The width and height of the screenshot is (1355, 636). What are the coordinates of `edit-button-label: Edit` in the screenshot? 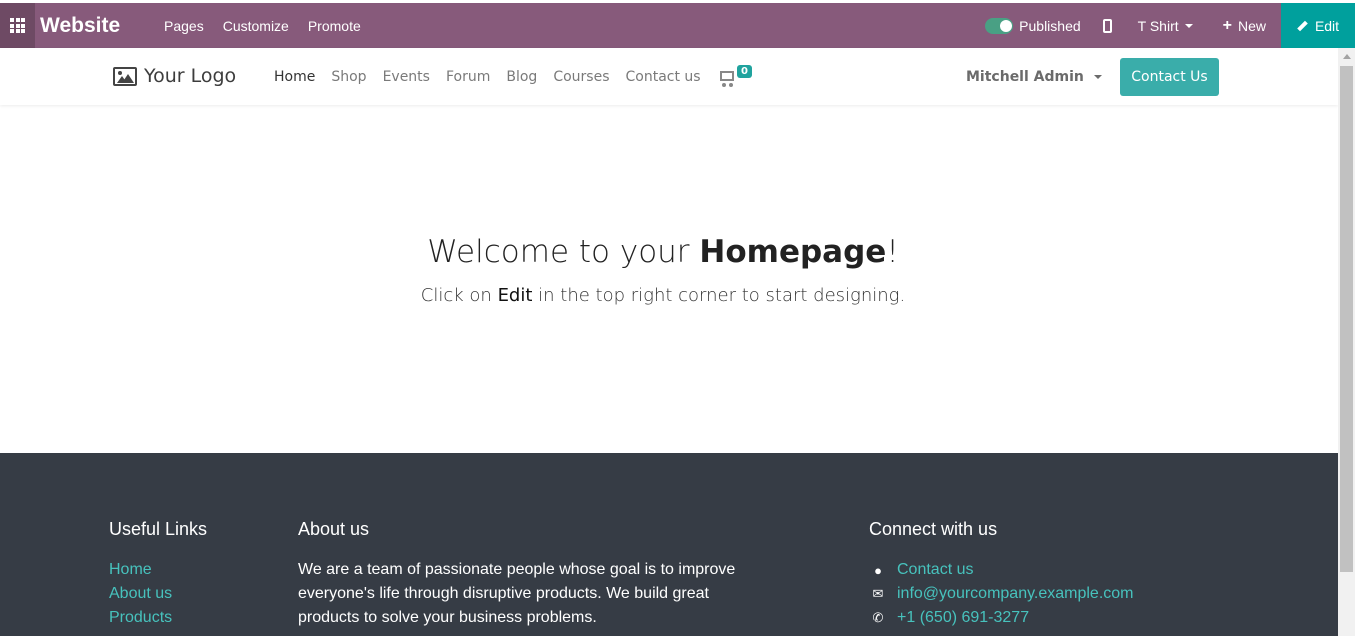 It's located at (1327, 25).